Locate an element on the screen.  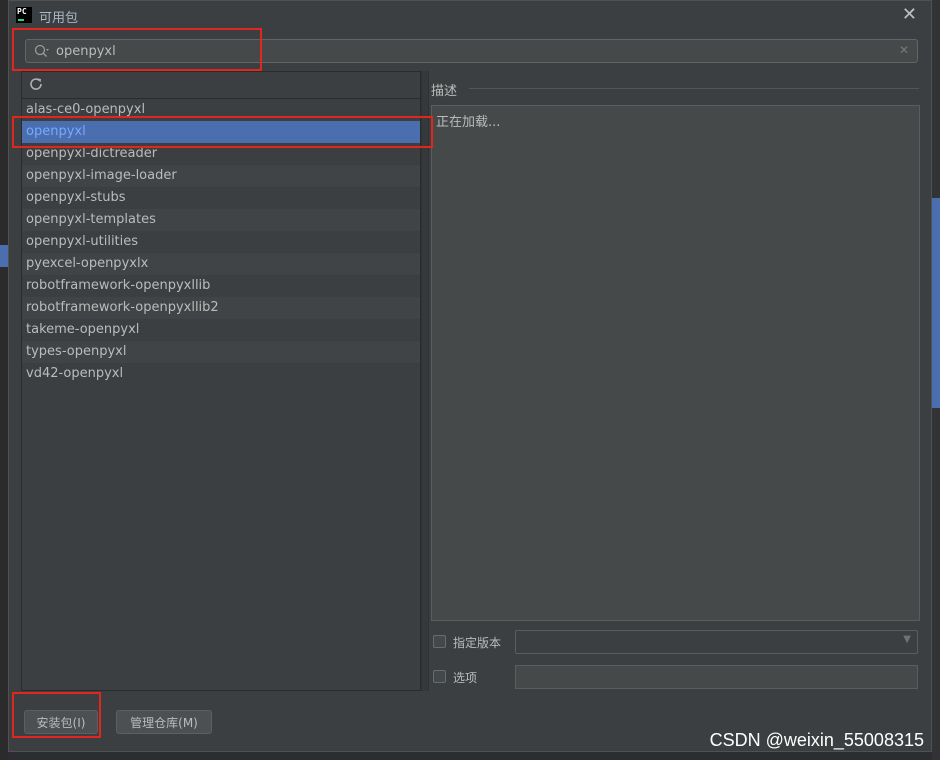
options-checkbox is located at coordinates (439, 676).